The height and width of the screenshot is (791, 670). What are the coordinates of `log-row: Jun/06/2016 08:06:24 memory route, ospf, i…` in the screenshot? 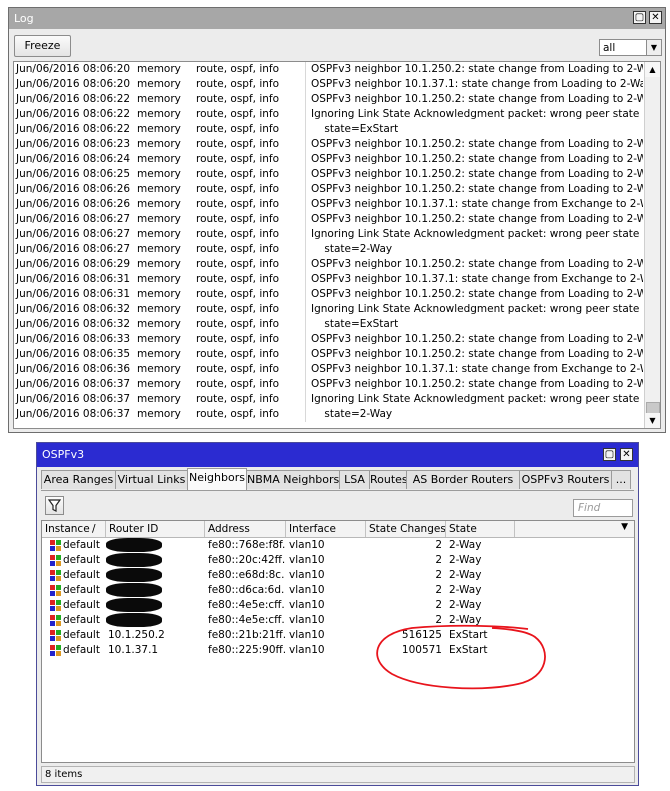 It's located at (337, 159).